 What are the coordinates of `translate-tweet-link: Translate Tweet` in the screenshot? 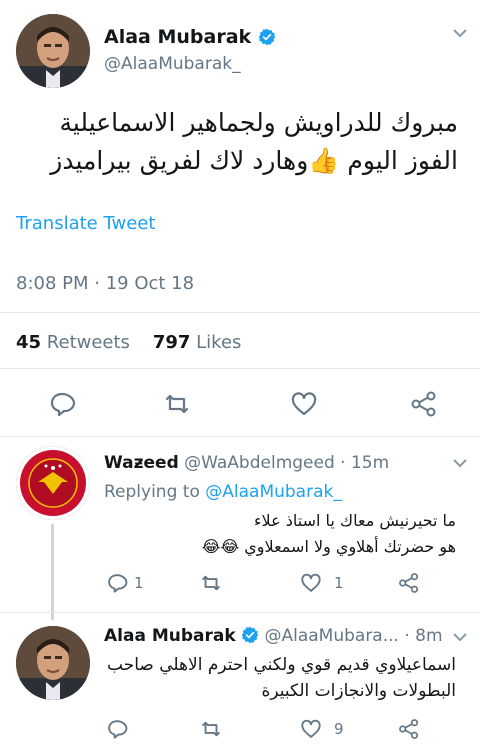 It's located at (85, 223).